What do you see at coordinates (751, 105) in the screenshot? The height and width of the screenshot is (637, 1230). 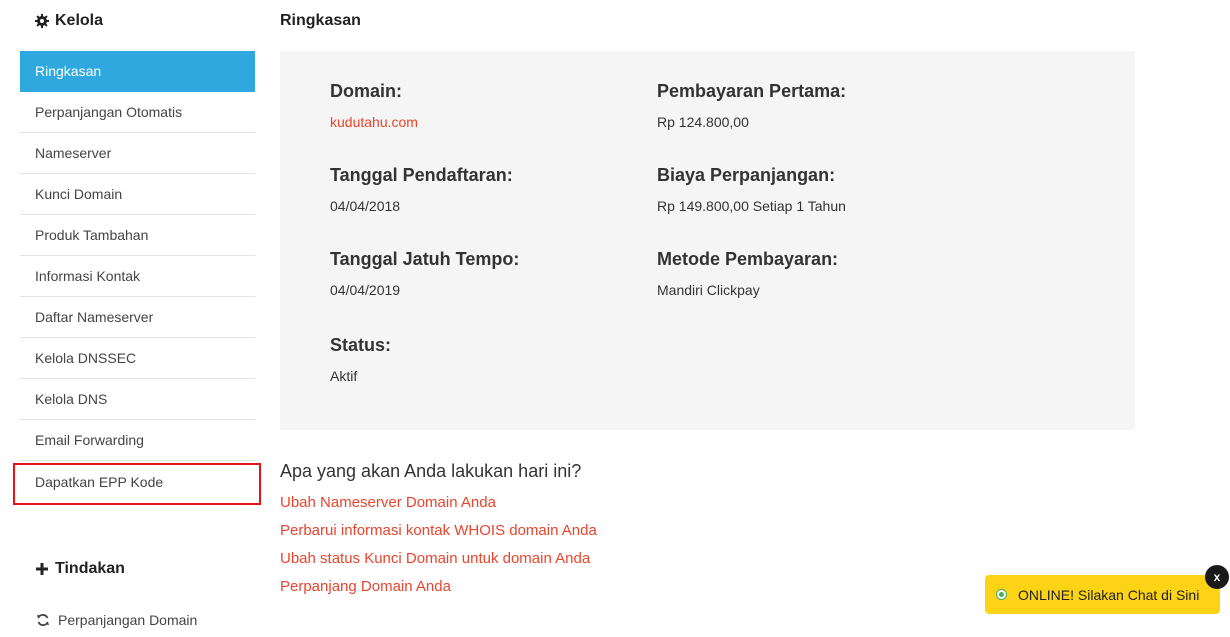 I see `first-payment-field: Pembayaran Pertama: Rp 124.800,00` at bounding box center [751, 105].